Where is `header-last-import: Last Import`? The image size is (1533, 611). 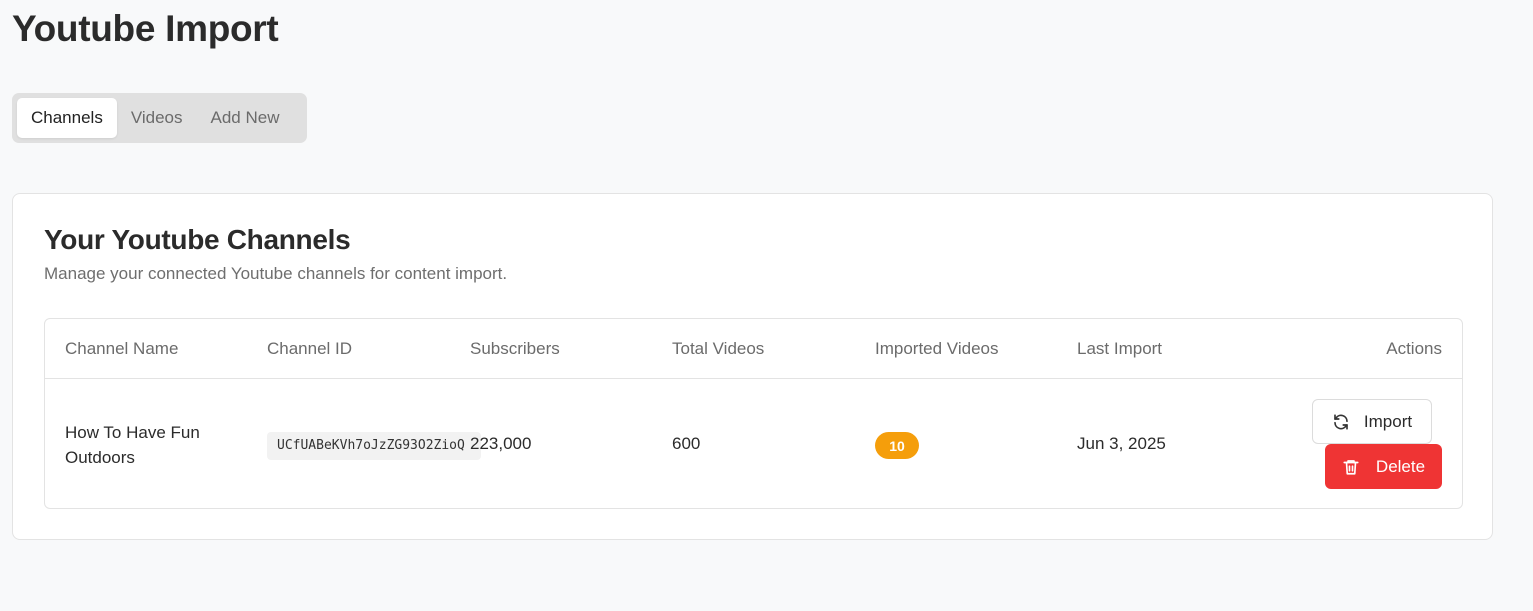
header-last-import: Last Import is located at coordinates (1120, 348).